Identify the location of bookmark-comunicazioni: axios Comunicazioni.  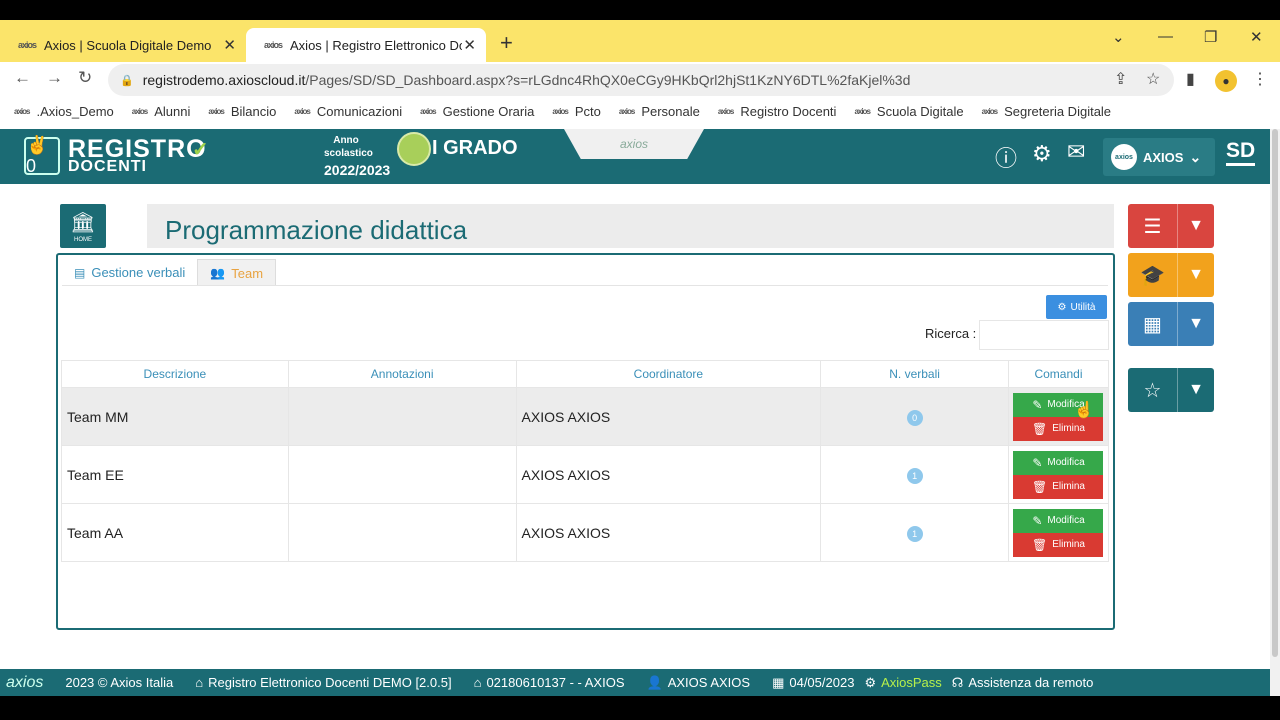
(348, 111).